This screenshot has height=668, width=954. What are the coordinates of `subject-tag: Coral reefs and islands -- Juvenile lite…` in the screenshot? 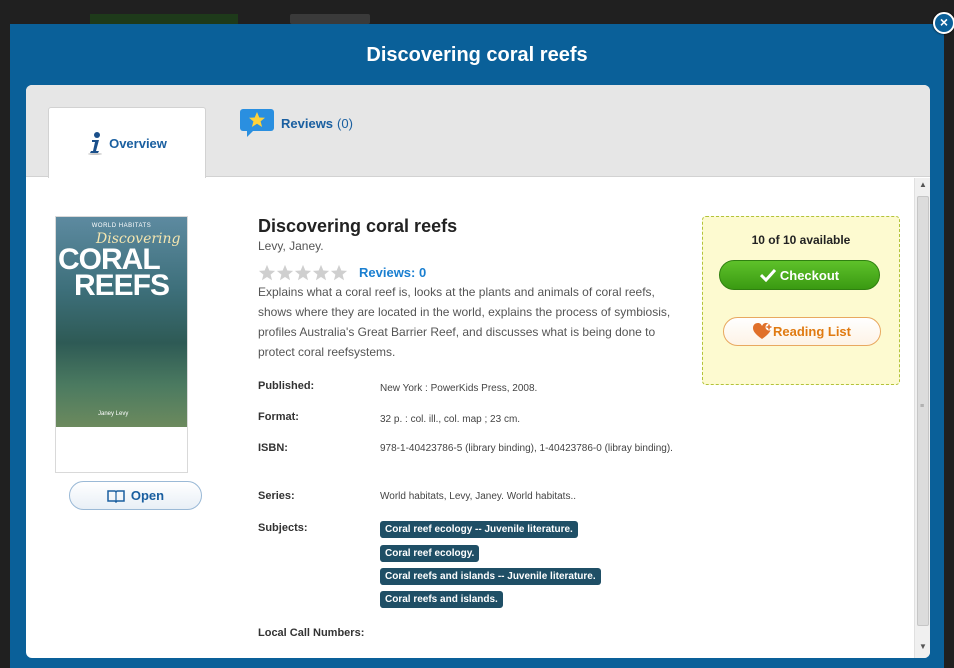 It's located at (490, 576).